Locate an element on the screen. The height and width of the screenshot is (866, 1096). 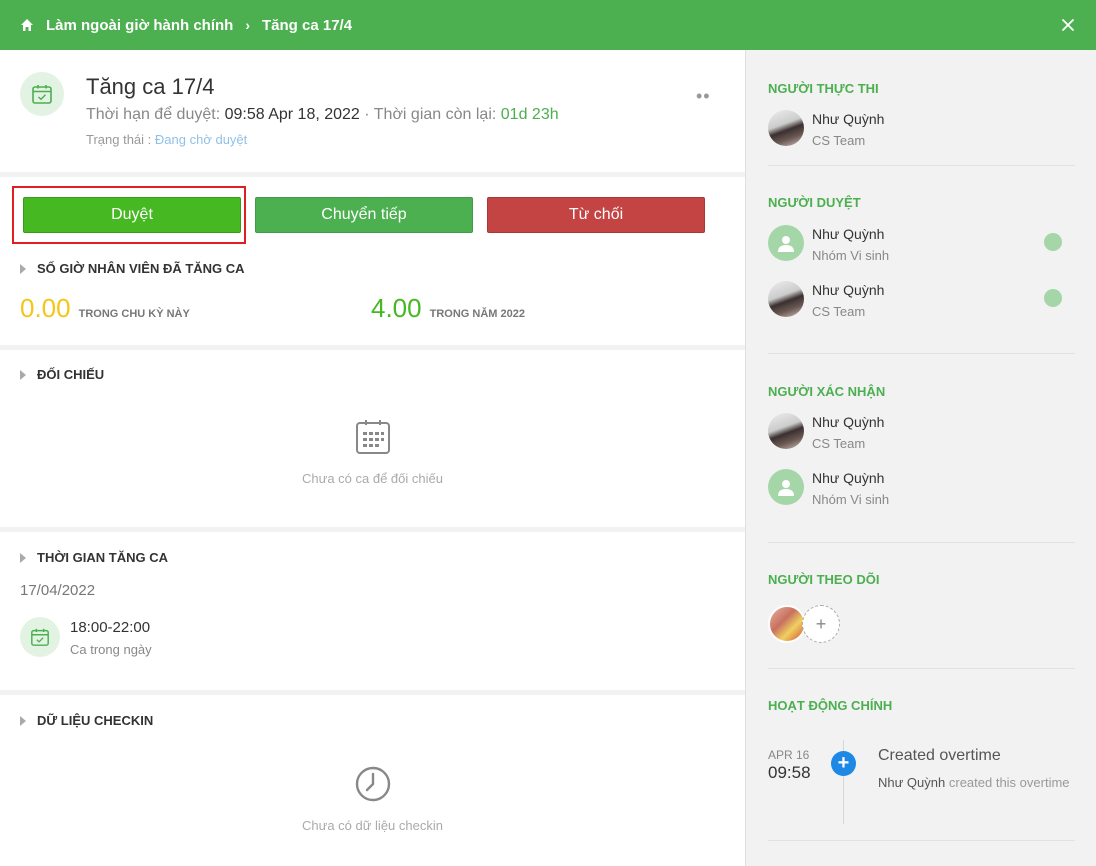
checkin-section-toggle: DỮ LIỆU CHECKIN is located at coordinates (86, 720).